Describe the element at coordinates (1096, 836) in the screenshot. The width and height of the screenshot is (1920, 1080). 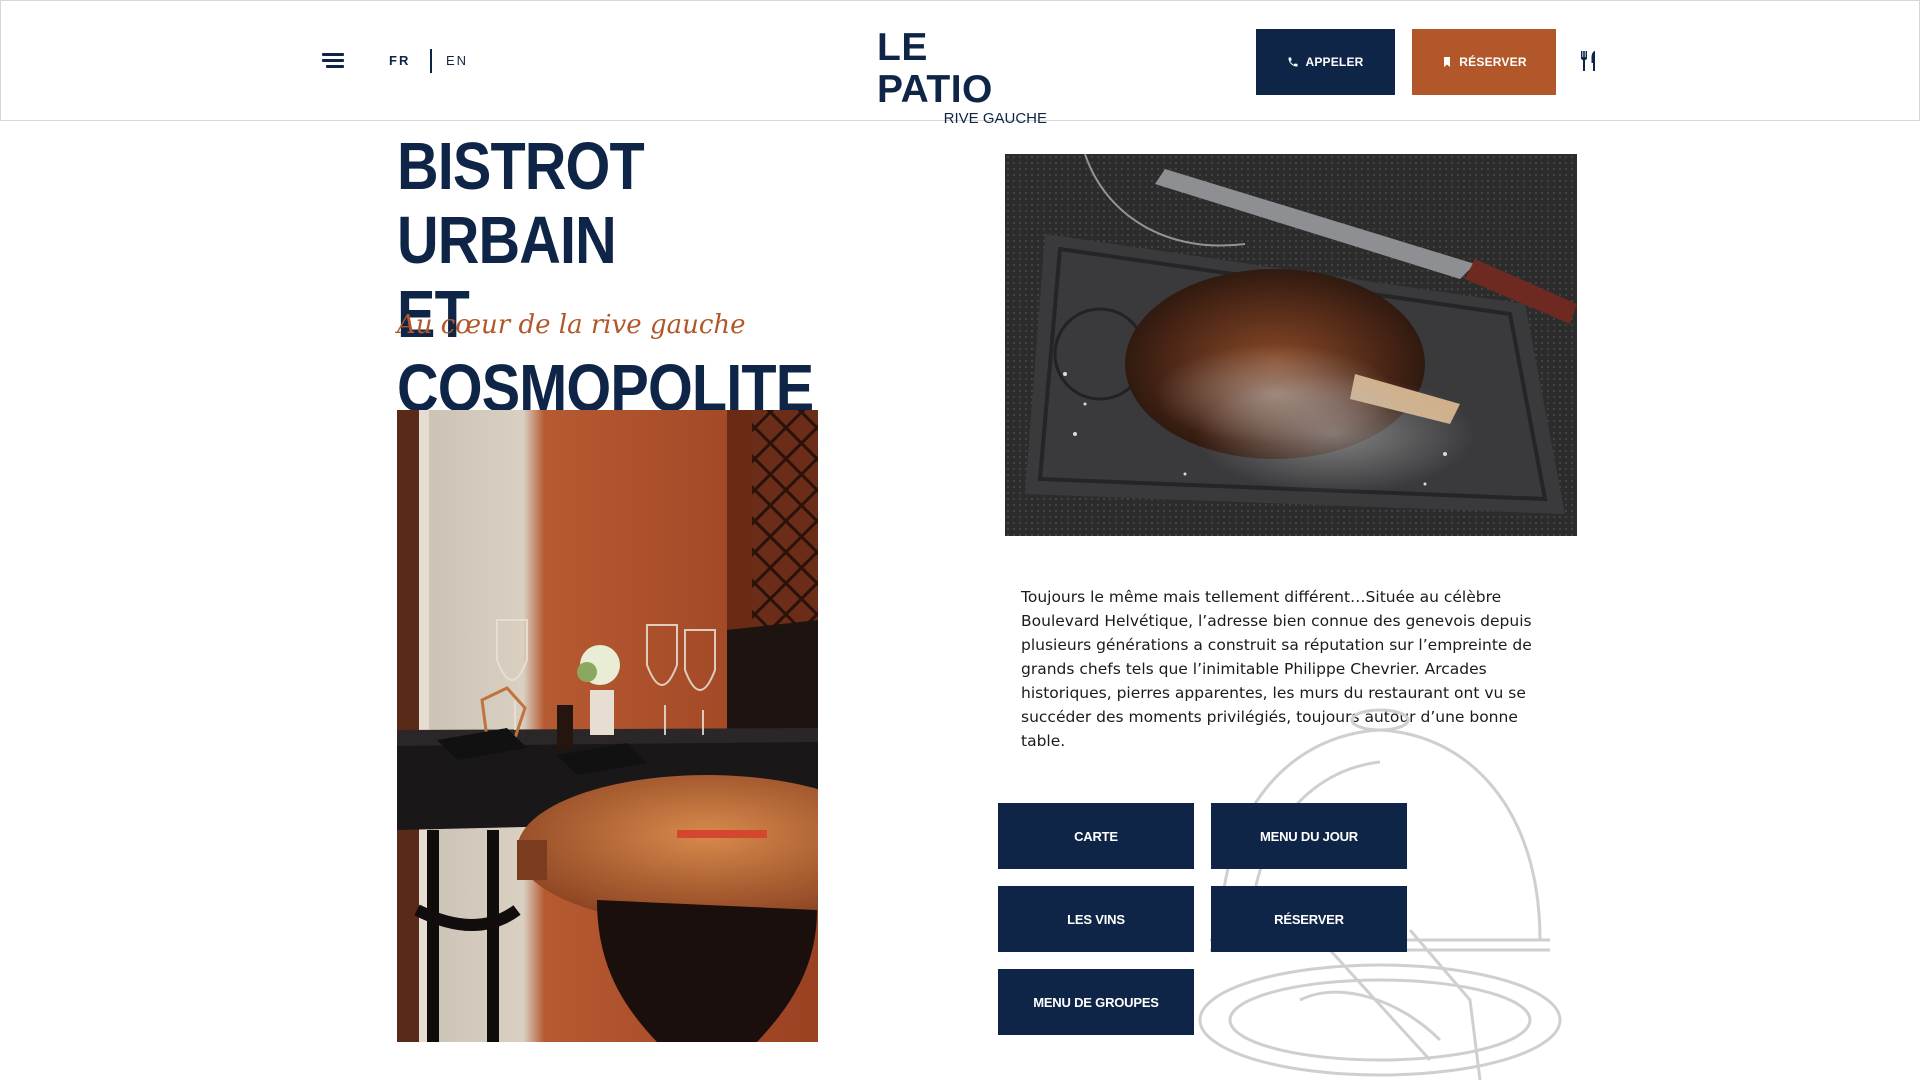
I see `carte-button: CARTE` at that location.